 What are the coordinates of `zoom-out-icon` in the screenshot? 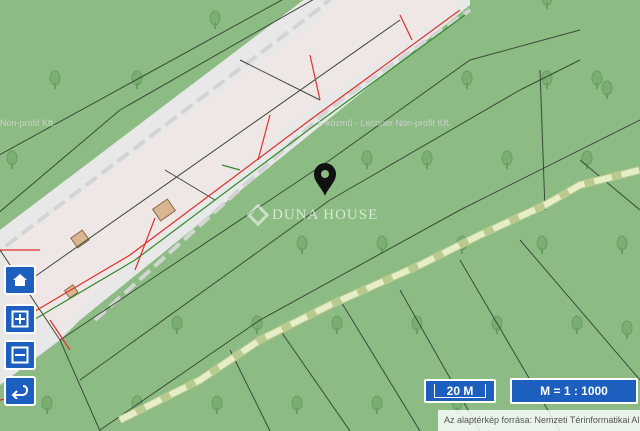 It's located at (20, 355).